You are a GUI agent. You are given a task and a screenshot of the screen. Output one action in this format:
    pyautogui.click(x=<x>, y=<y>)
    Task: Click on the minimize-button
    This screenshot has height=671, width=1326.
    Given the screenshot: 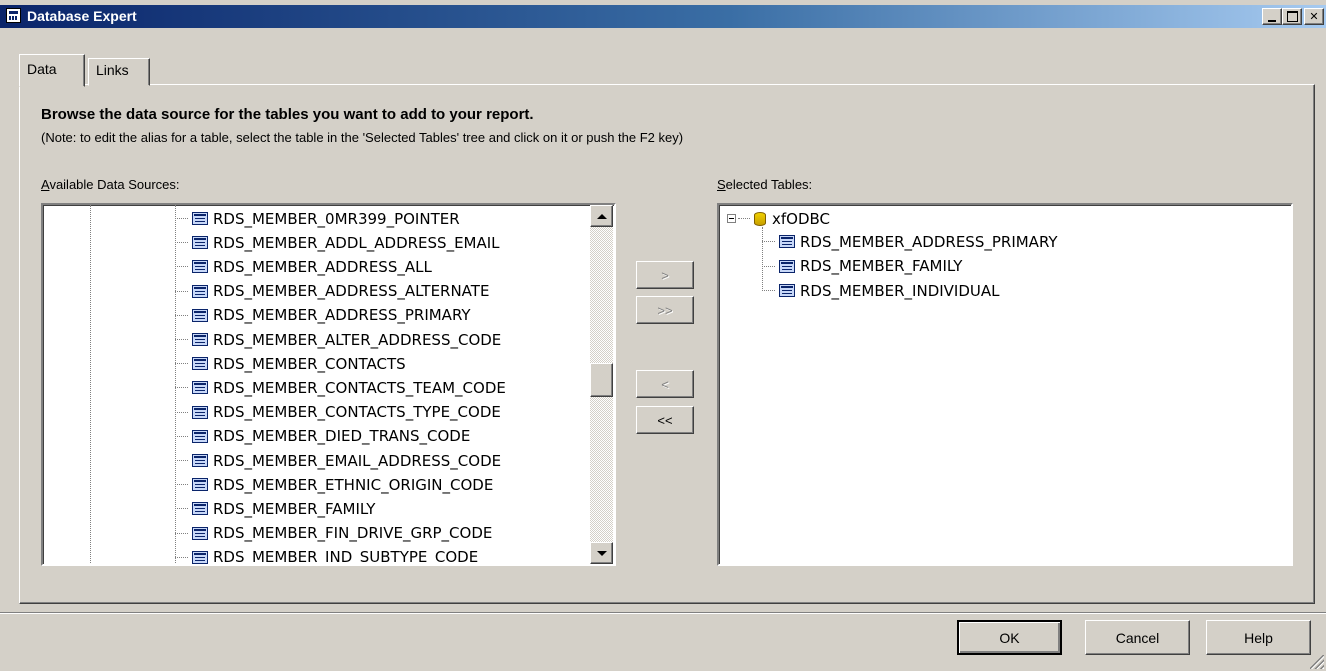 What is the action you would take?
    pyautogui.click(x=1272, y=16)
    